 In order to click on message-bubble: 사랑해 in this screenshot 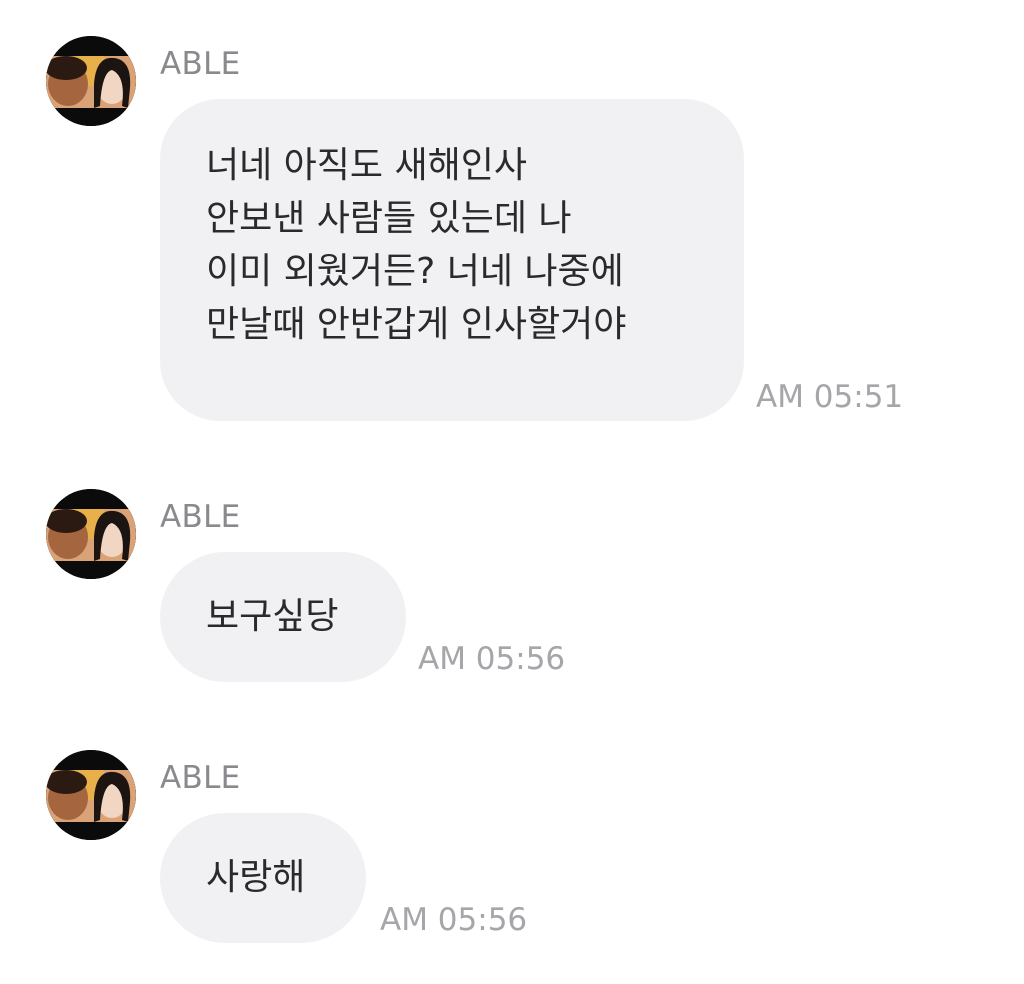, I will do `click(263, 878)`.